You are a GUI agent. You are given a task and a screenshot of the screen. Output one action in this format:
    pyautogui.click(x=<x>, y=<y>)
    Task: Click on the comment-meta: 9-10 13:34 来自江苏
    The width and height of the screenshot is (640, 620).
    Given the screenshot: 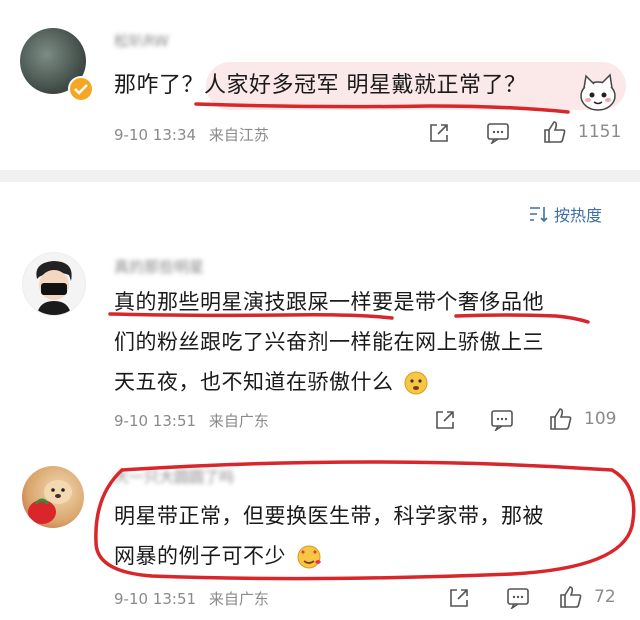 What is the action you would take?
    pyautogui.click(x=191, y=134)
    